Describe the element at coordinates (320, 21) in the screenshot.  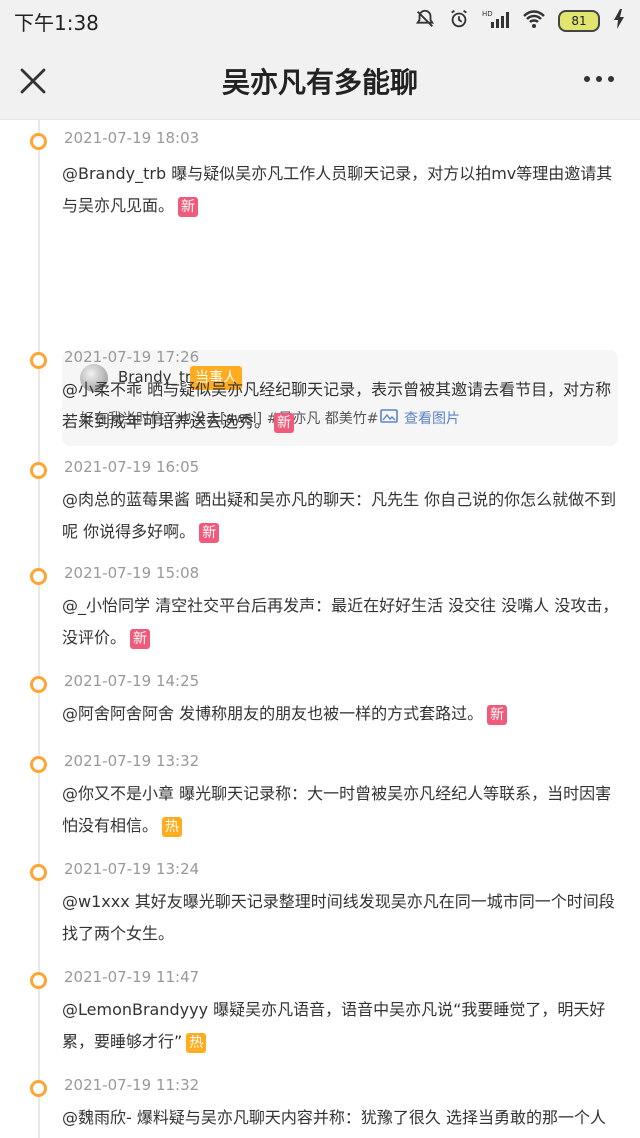
I see `status-bar: 下午1:38 HD 81` at that location.